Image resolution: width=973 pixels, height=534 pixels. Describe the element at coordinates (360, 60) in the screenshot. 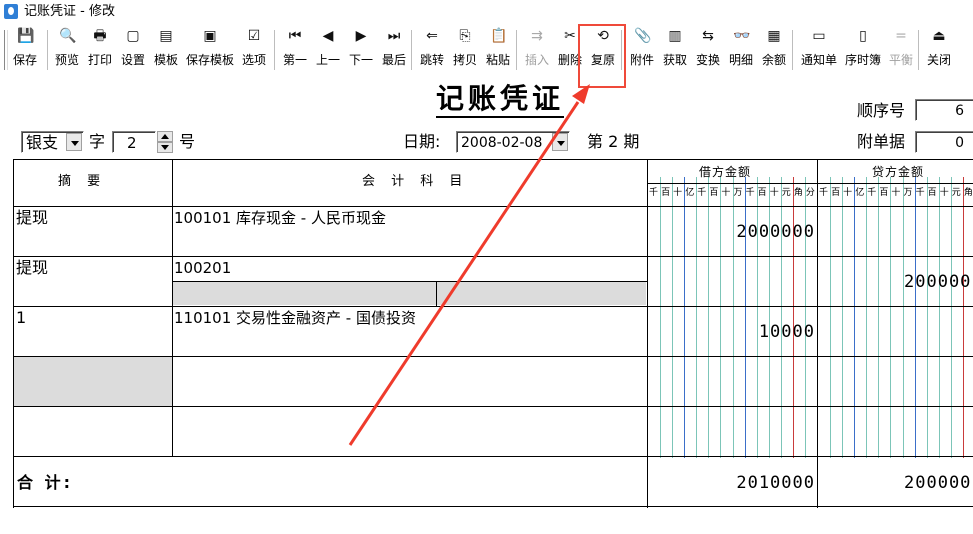

I see `toolbar-button-label: 下一` at that location.